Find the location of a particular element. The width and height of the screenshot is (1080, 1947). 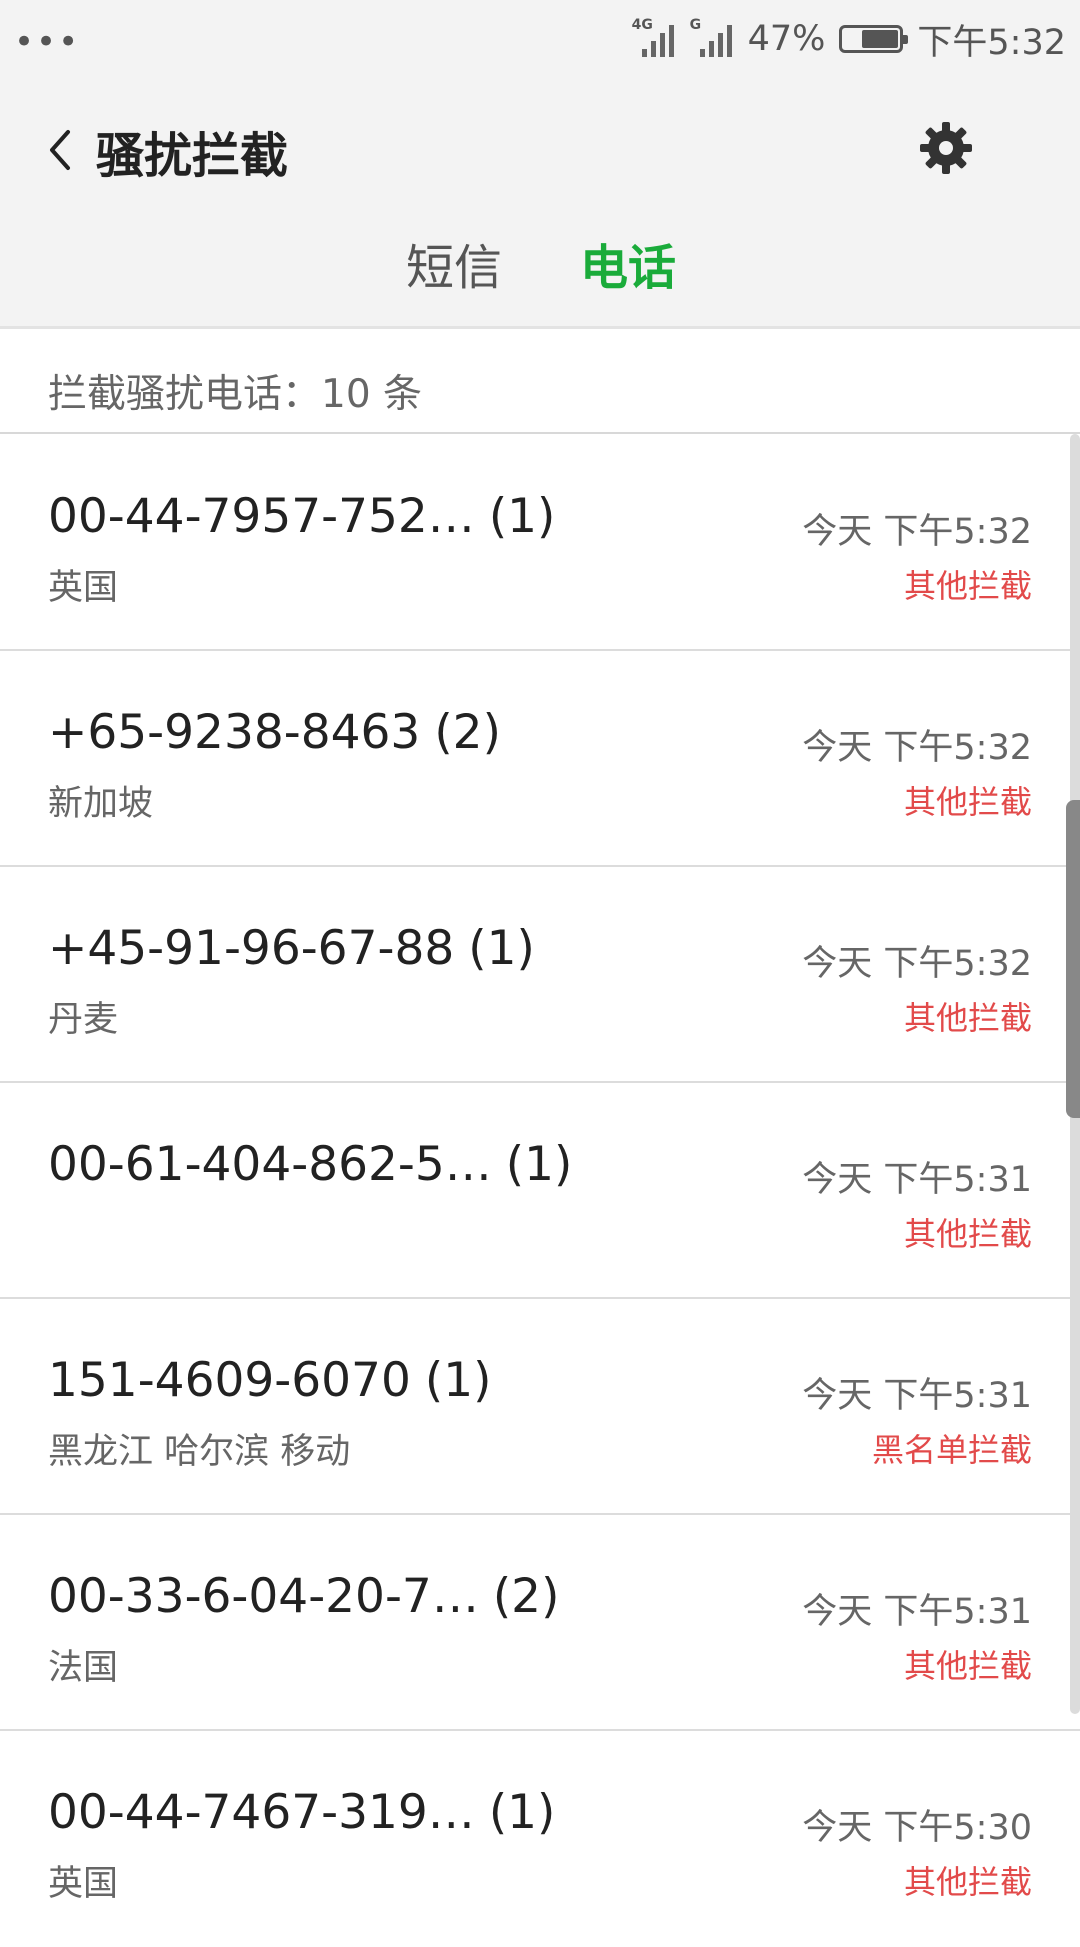

app-header: 骚扰拦截 短信 电话 is located at coordinates (540, 203).